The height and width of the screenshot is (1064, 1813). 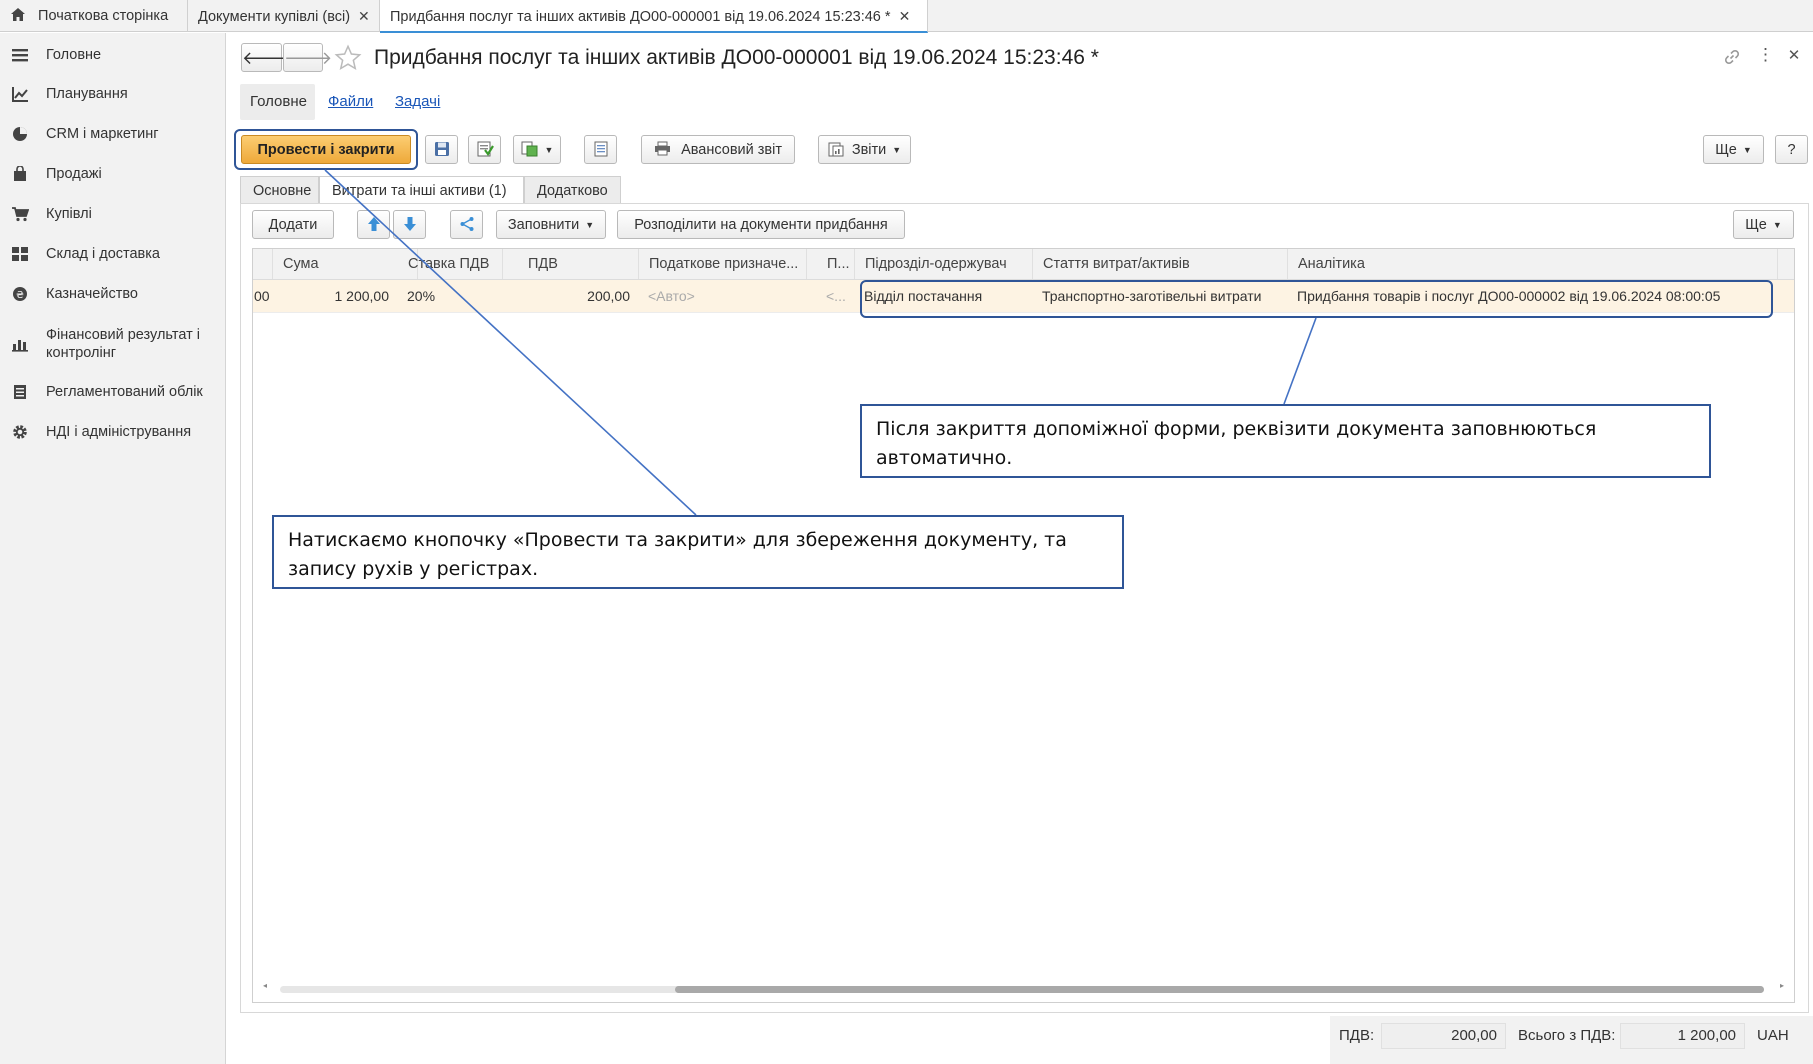 I want to click on currency-label: UAH, so click(x=1773, y=1035).